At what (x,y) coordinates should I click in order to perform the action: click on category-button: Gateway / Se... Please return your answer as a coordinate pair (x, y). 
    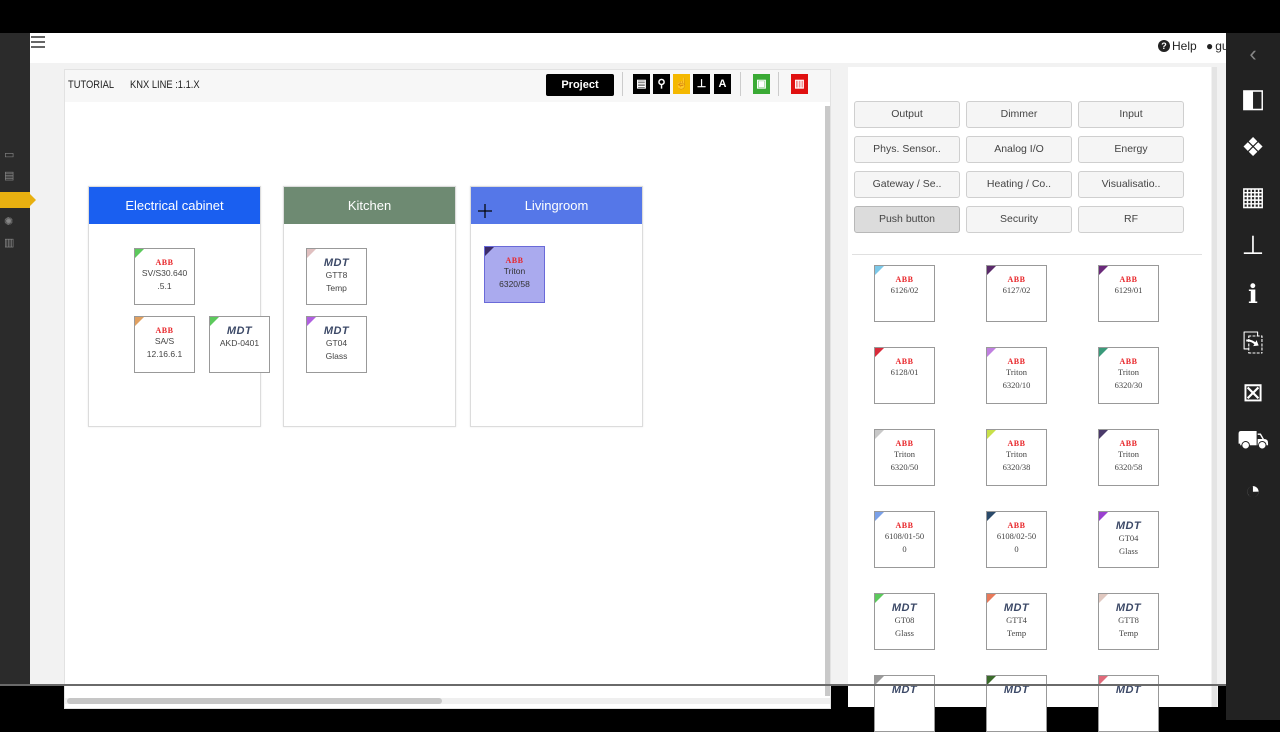
    Looking at the image, I should click on (907, 184).